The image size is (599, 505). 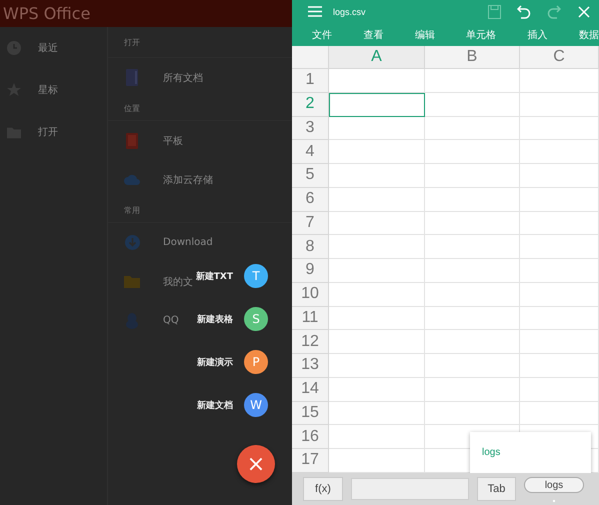 I want to click on popup-item: logs, so click(x=491, y=452).